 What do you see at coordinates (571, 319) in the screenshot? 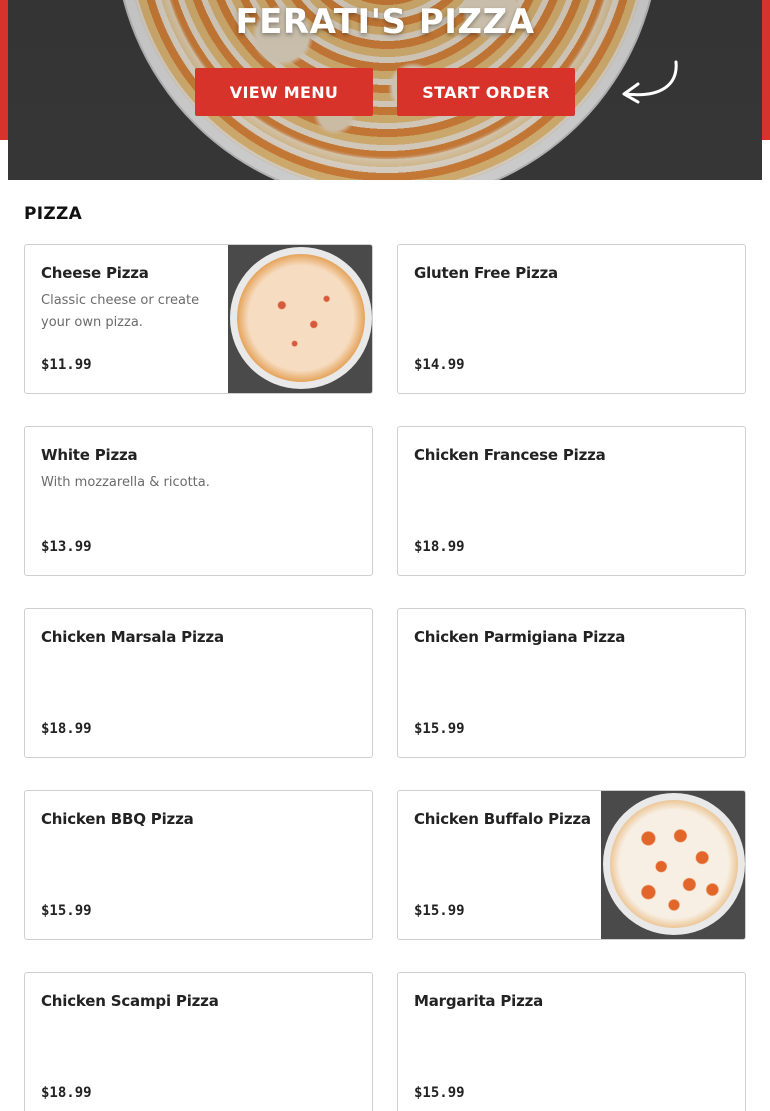
I see `menu-item-card: Gluten Free Pizza $14.99` at bounding box center [571, 319].